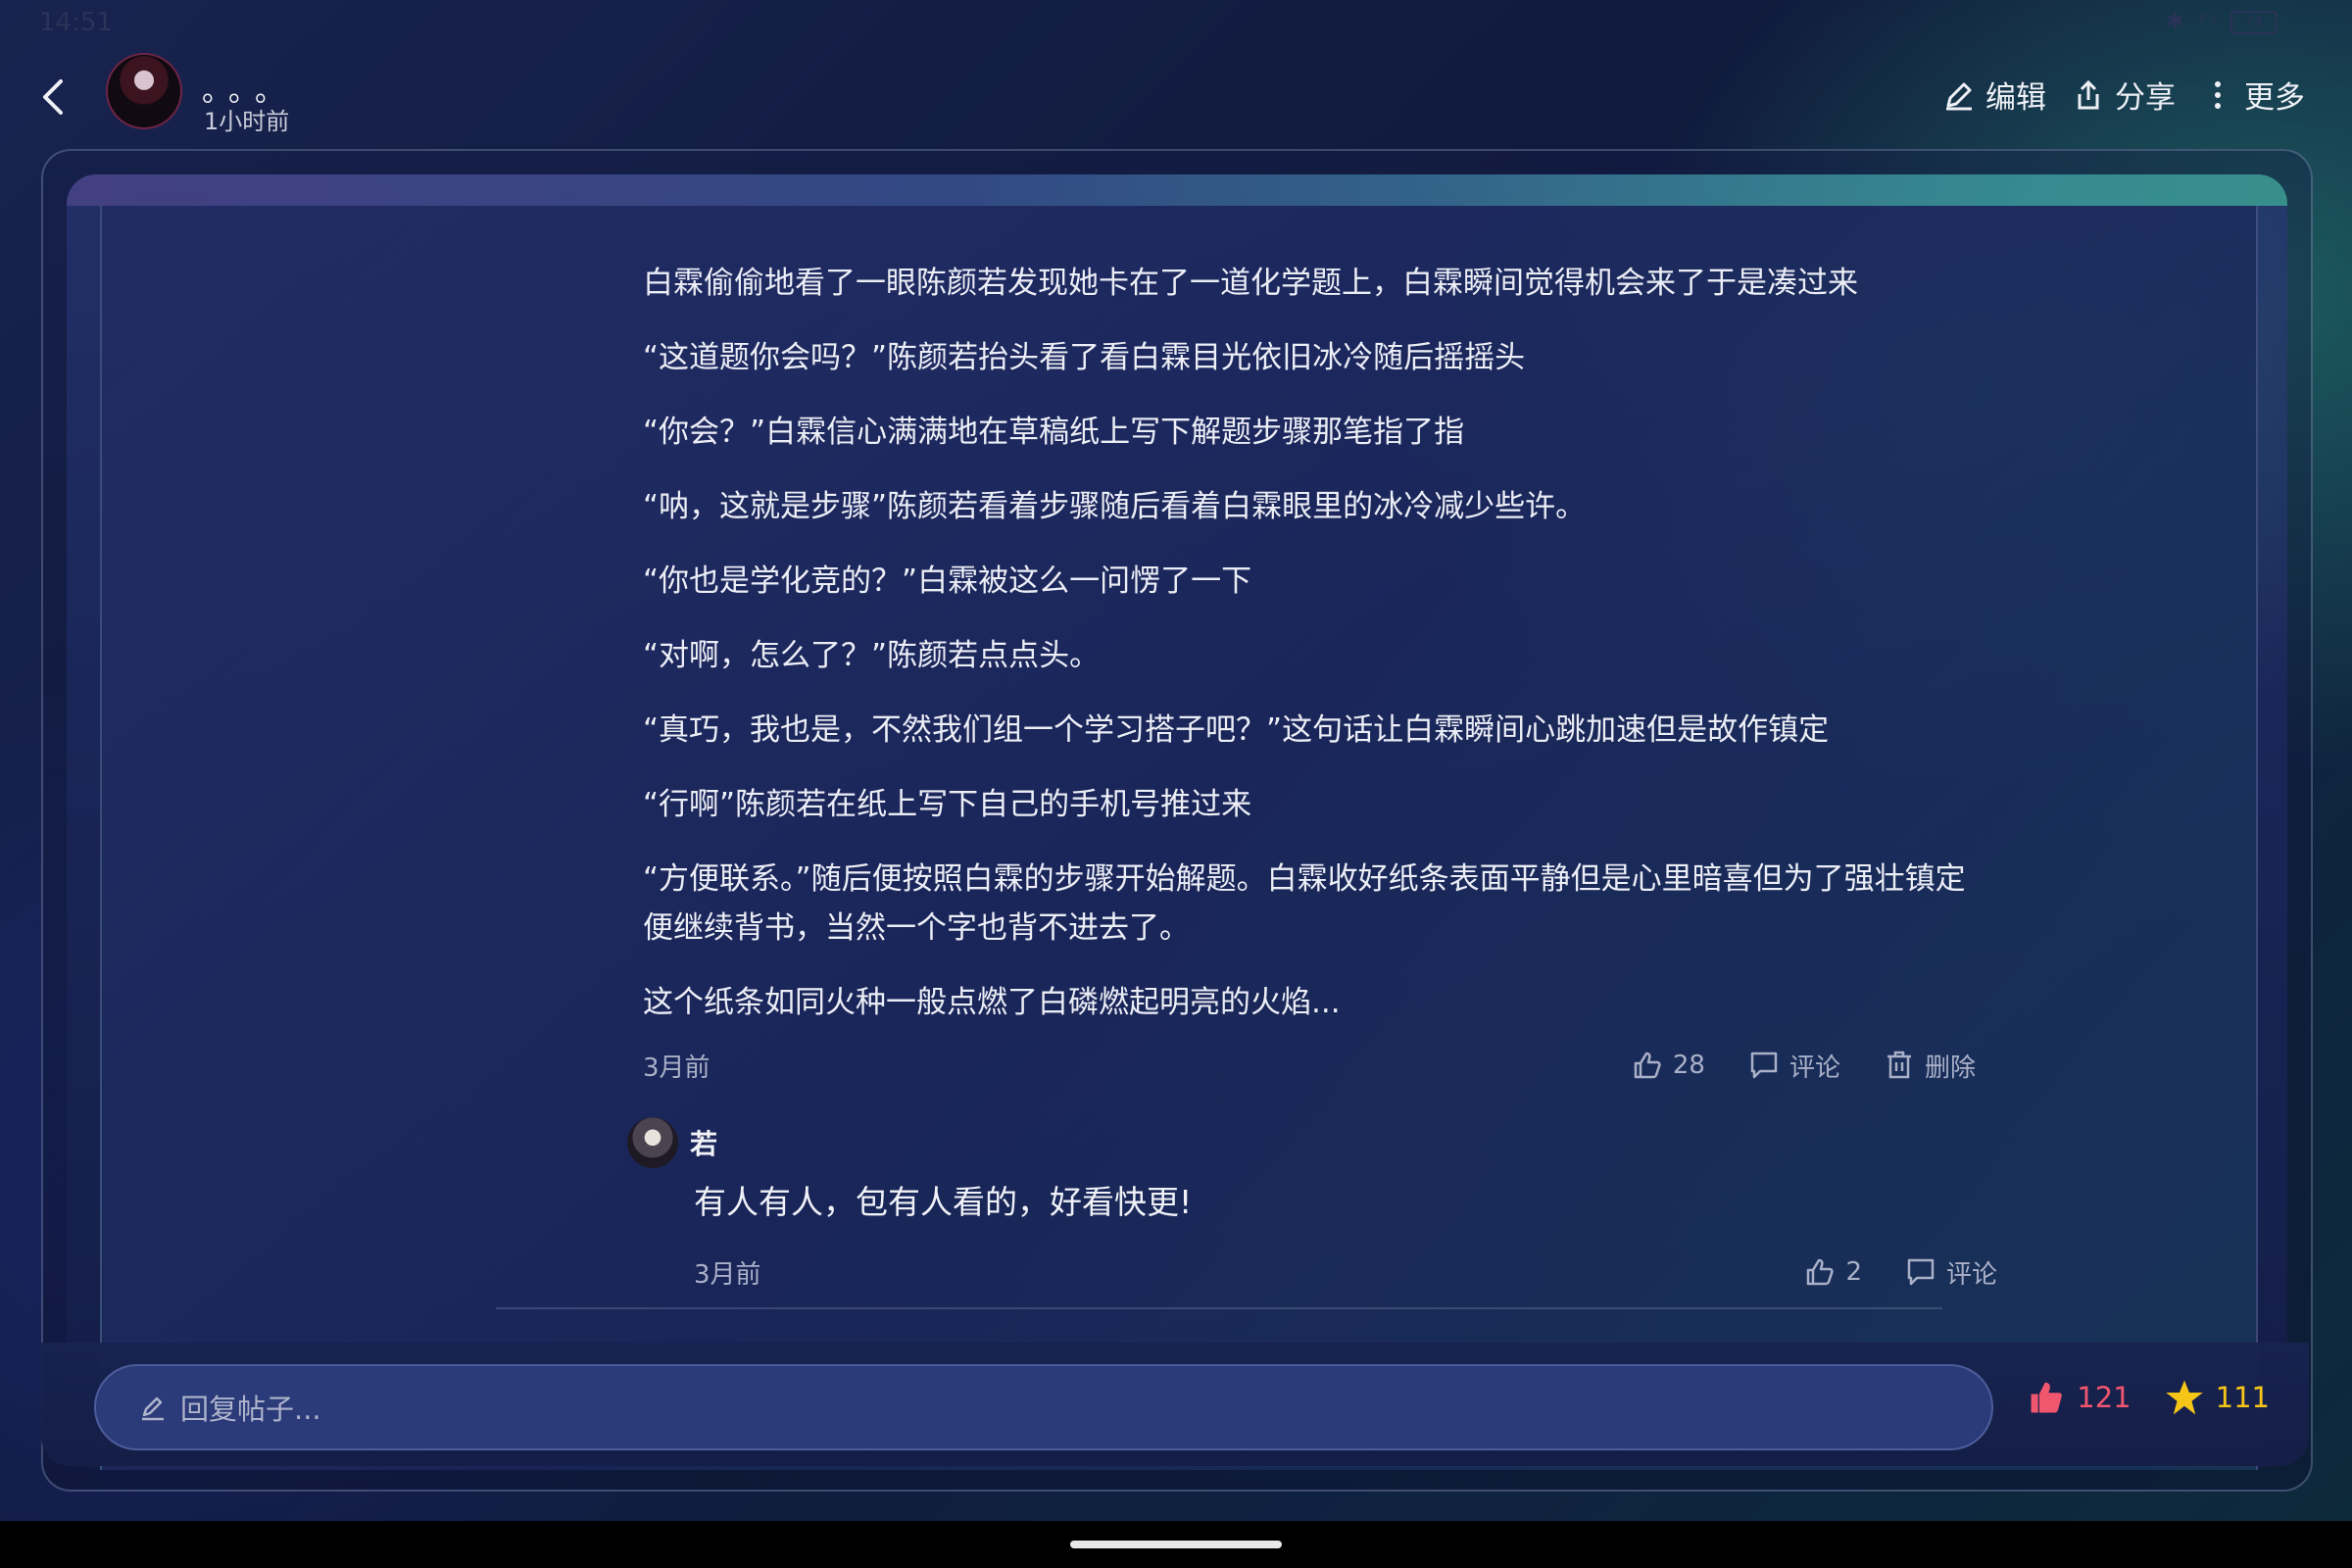 This screenshot has height=1568, width=2352. What do you see at coordinates (1084, 357) in the screenshot?
I see `post-paragraph: “这道题你会吗？”陈颜若抬头看了看白霖目光依旧冰冷随后摇摇头` at bounding box center [1084, 357].